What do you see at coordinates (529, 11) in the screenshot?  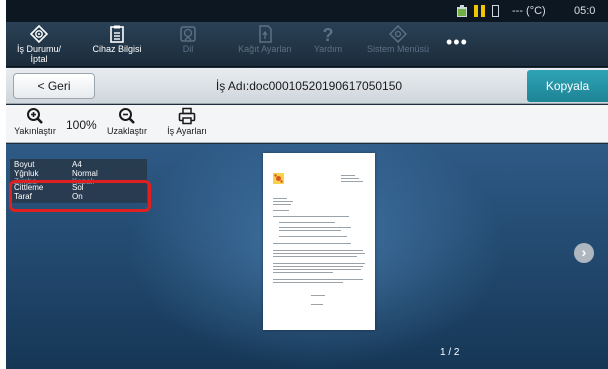 I see `temperature-readout: --- (°C)` at bounding box center [529, 11].